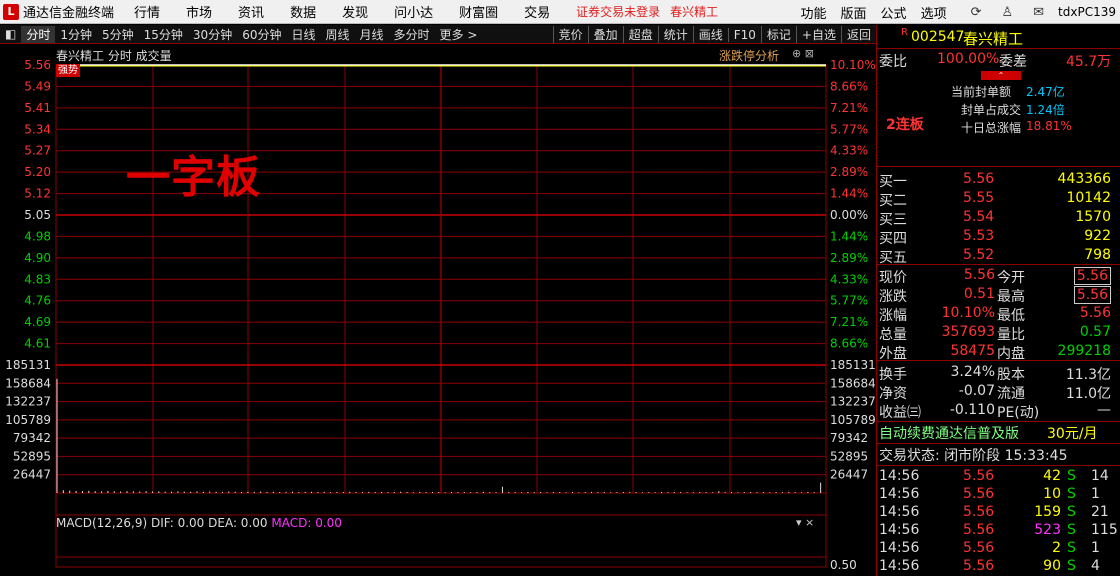 This screenshot has height=576, width=1120. I want to click on menu-function: 功能, so click(814, 12).